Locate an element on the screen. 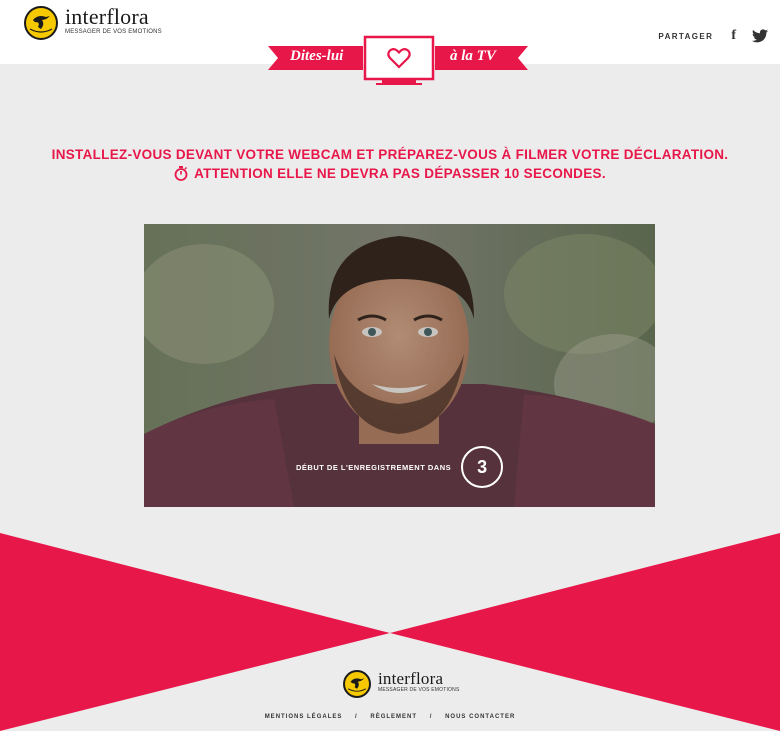 This screenshot has width=780, height=731. countdown-label: DÉBUT DE L'ENREGISTREMENT DANS is located at coordinates (374, 467).